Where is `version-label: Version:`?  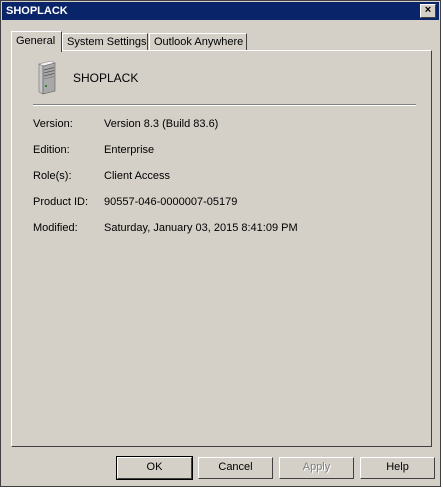 version-label: Version: is located at coordinates (53, 124).